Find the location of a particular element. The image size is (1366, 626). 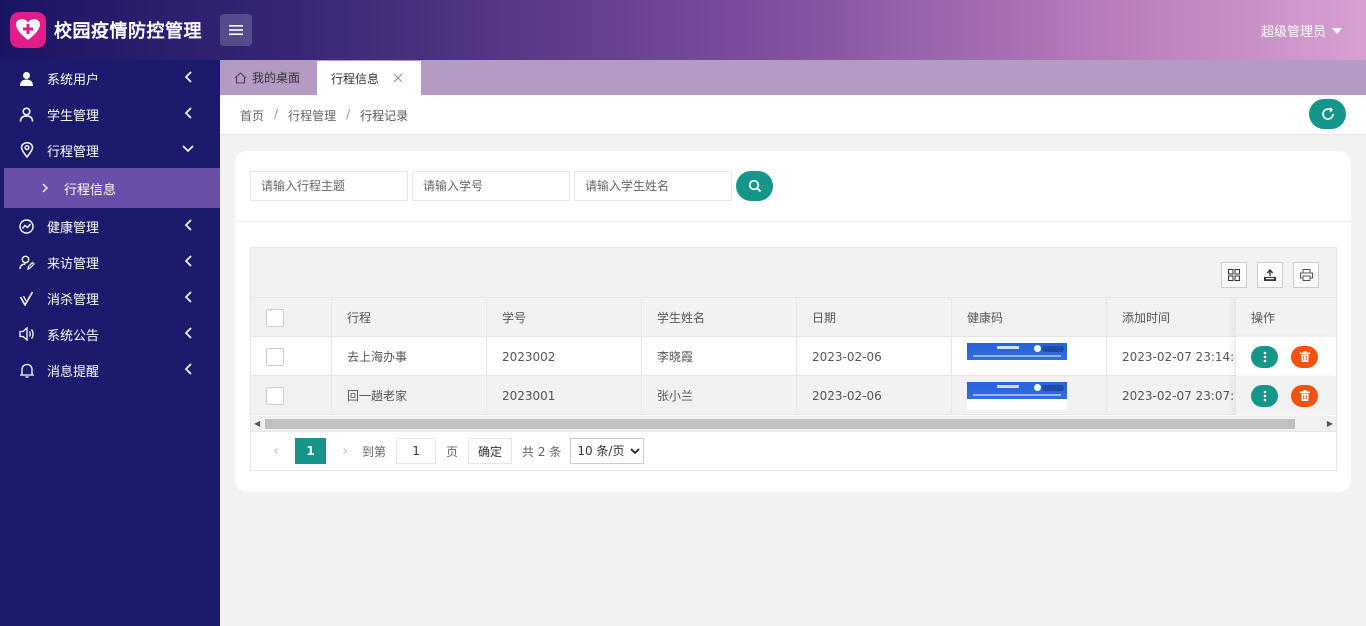

table-toolbar is located at coordinates (793, 273).